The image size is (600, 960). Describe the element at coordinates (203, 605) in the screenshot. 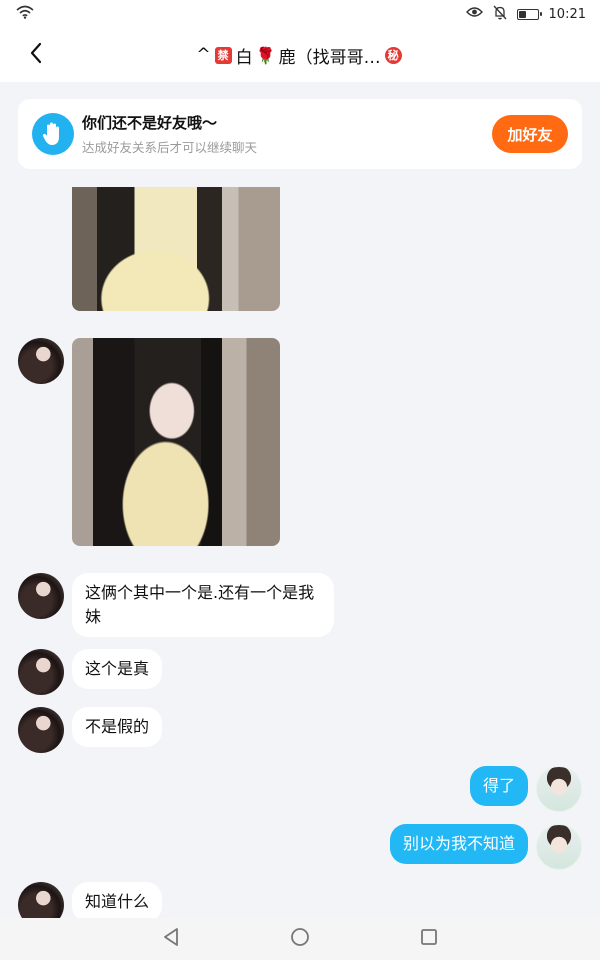

I see `message-bubble: 这俩个其中一个是.还有一个是我妹` at that location.